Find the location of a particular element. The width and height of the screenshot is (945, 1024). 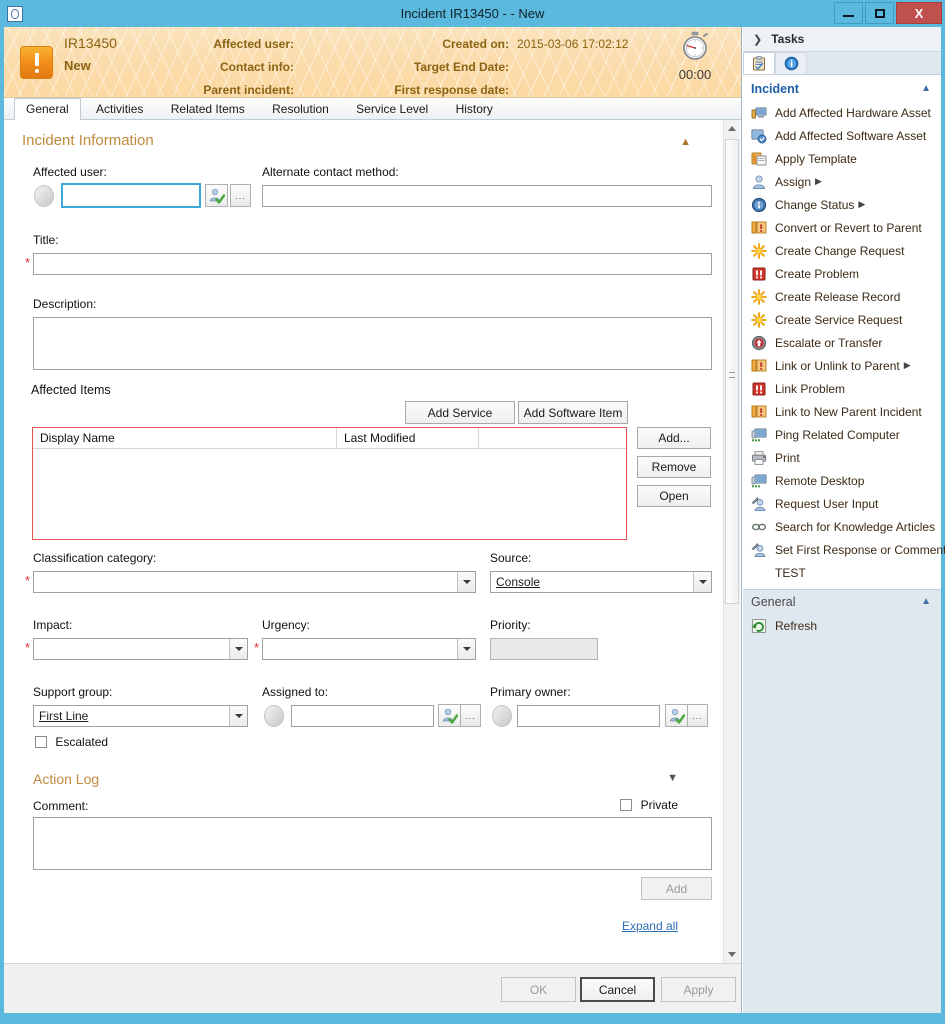

task-item-remote-desktop: Remote Desktop is located at coordinates (842, 480).